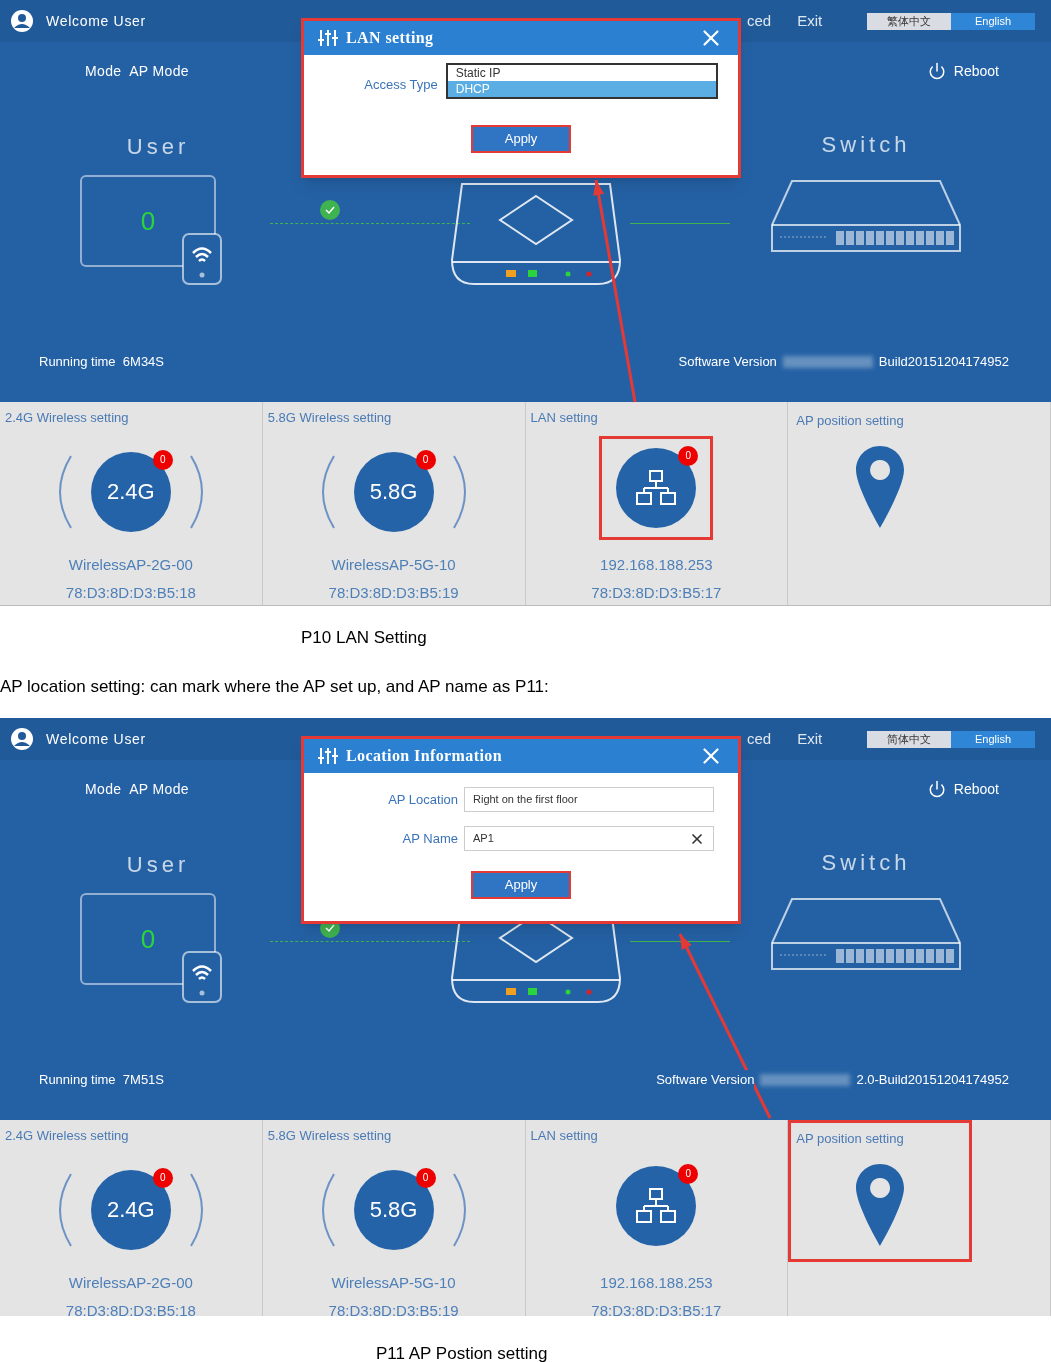 The width and height of the screenshot is (1051, 1362). Describe the element at coordinates (909, 739) in the screenshot. I see `language-tab: 简体中文` at that location.